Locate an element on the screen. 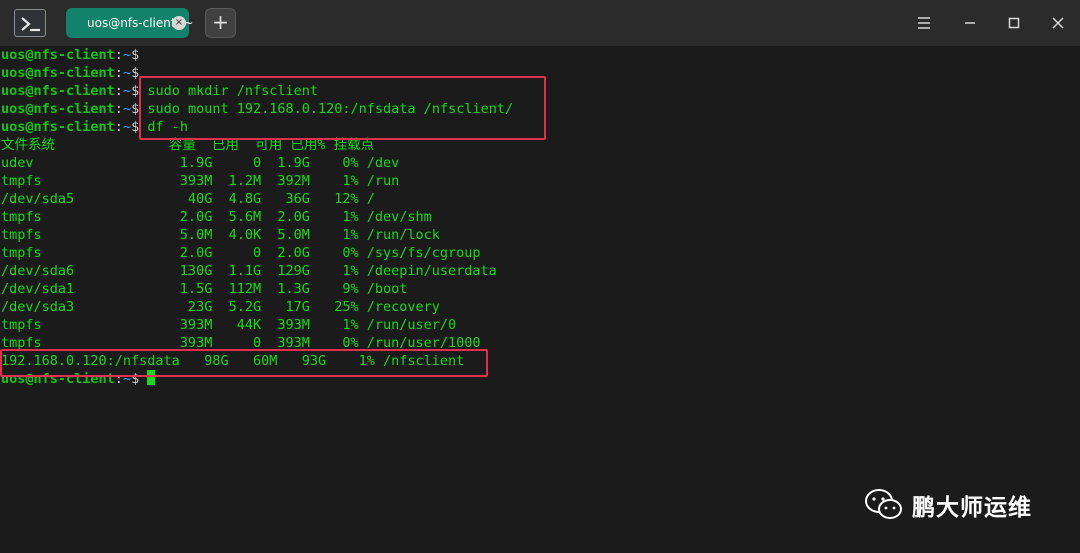  prompt-sign: $ is located at coordinates (139, 55).